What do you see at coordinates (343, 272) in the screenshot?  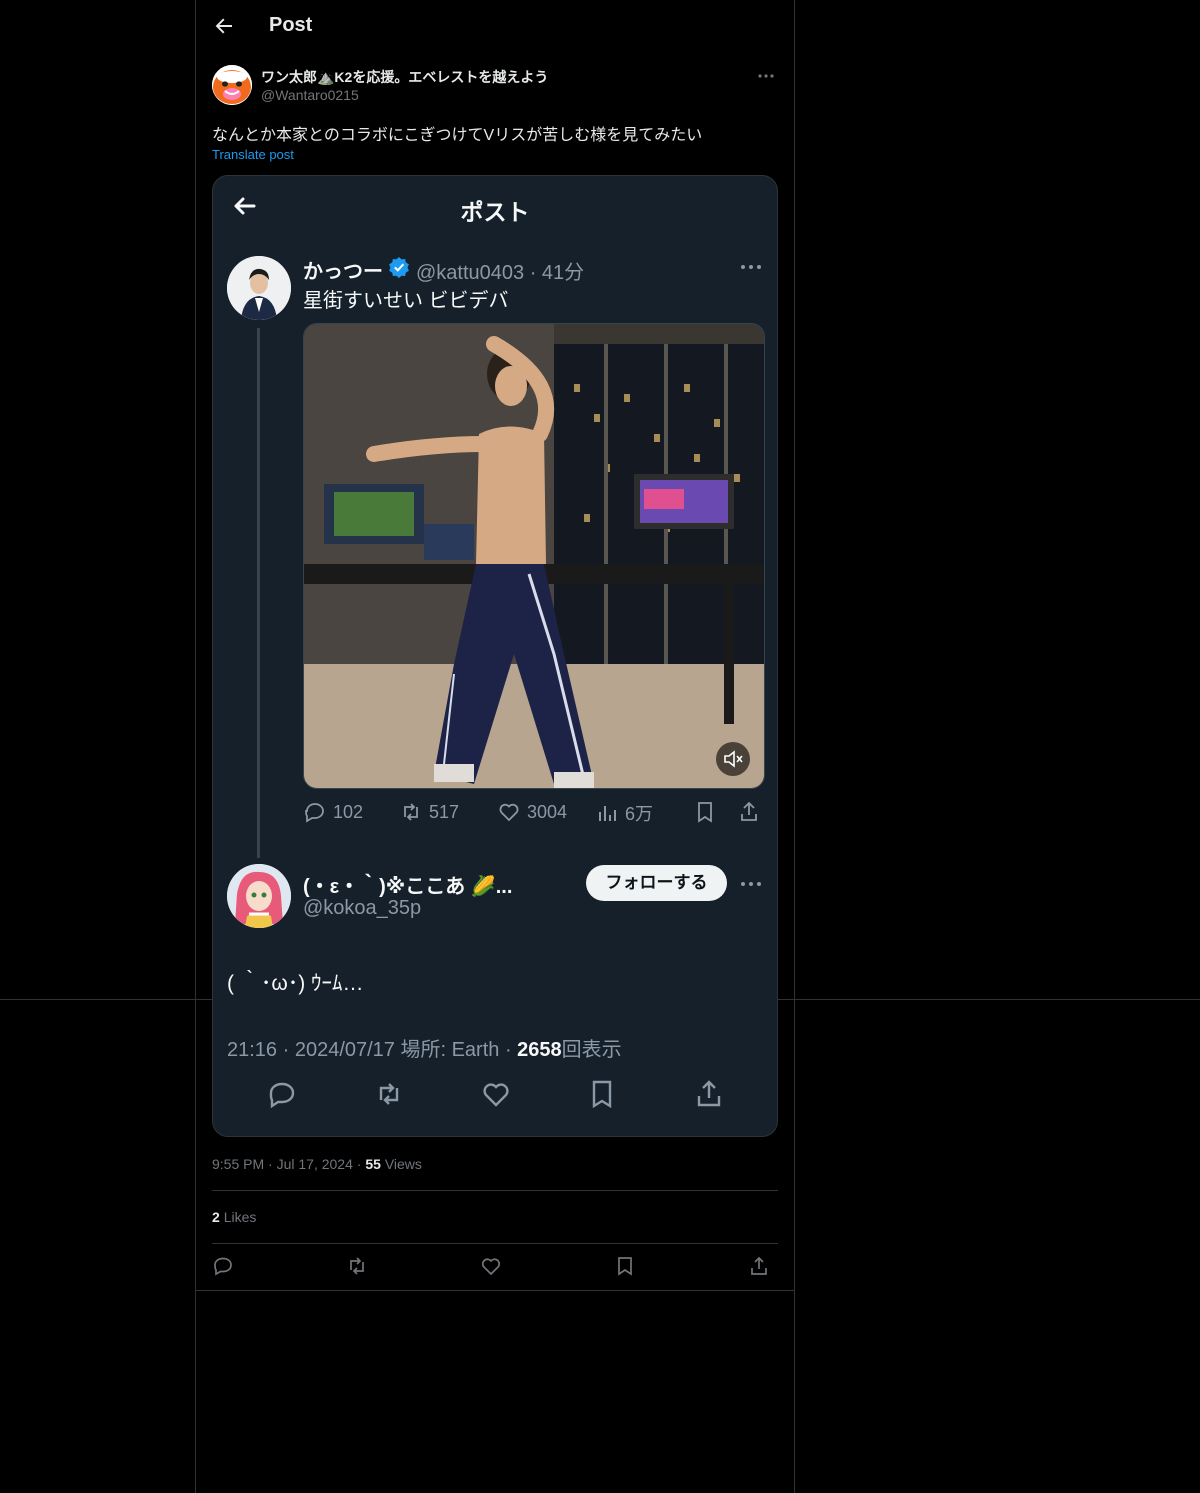 I see `embed-name-kattu: かっつー` at bounding box center [343, 272].